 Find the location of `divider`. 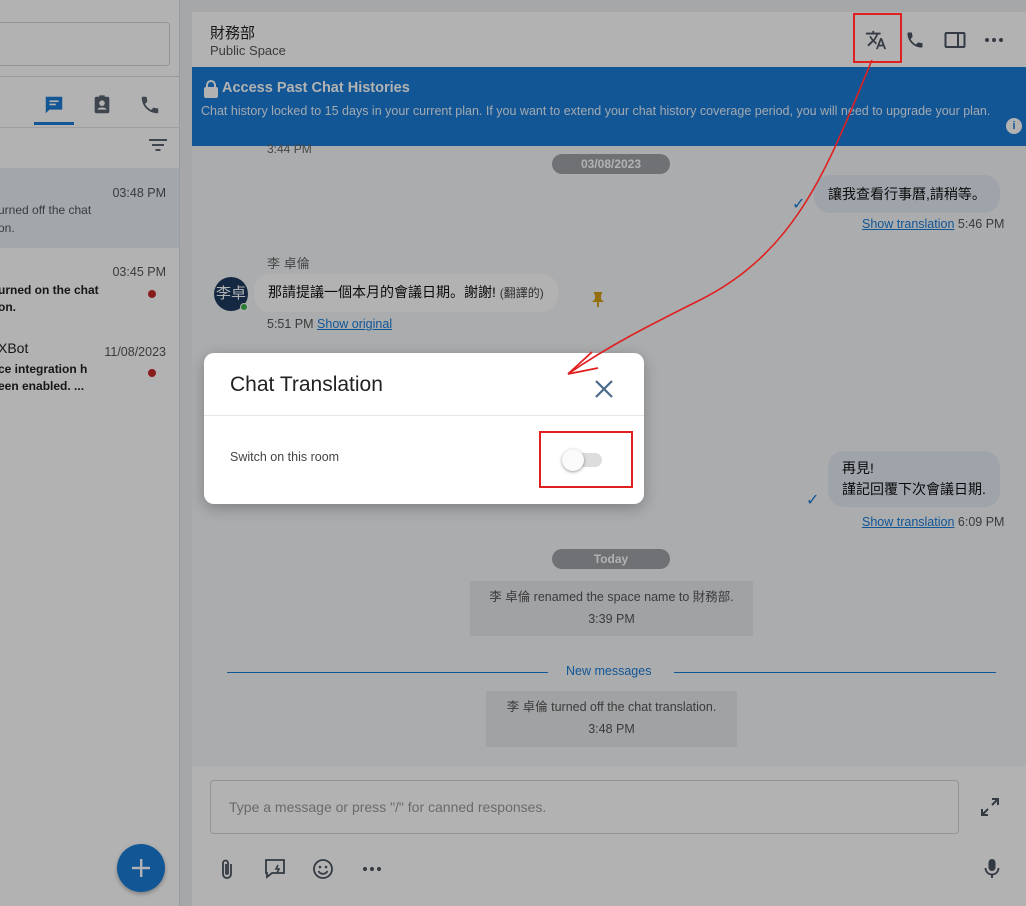

divider is located at coordinates (424, 415).